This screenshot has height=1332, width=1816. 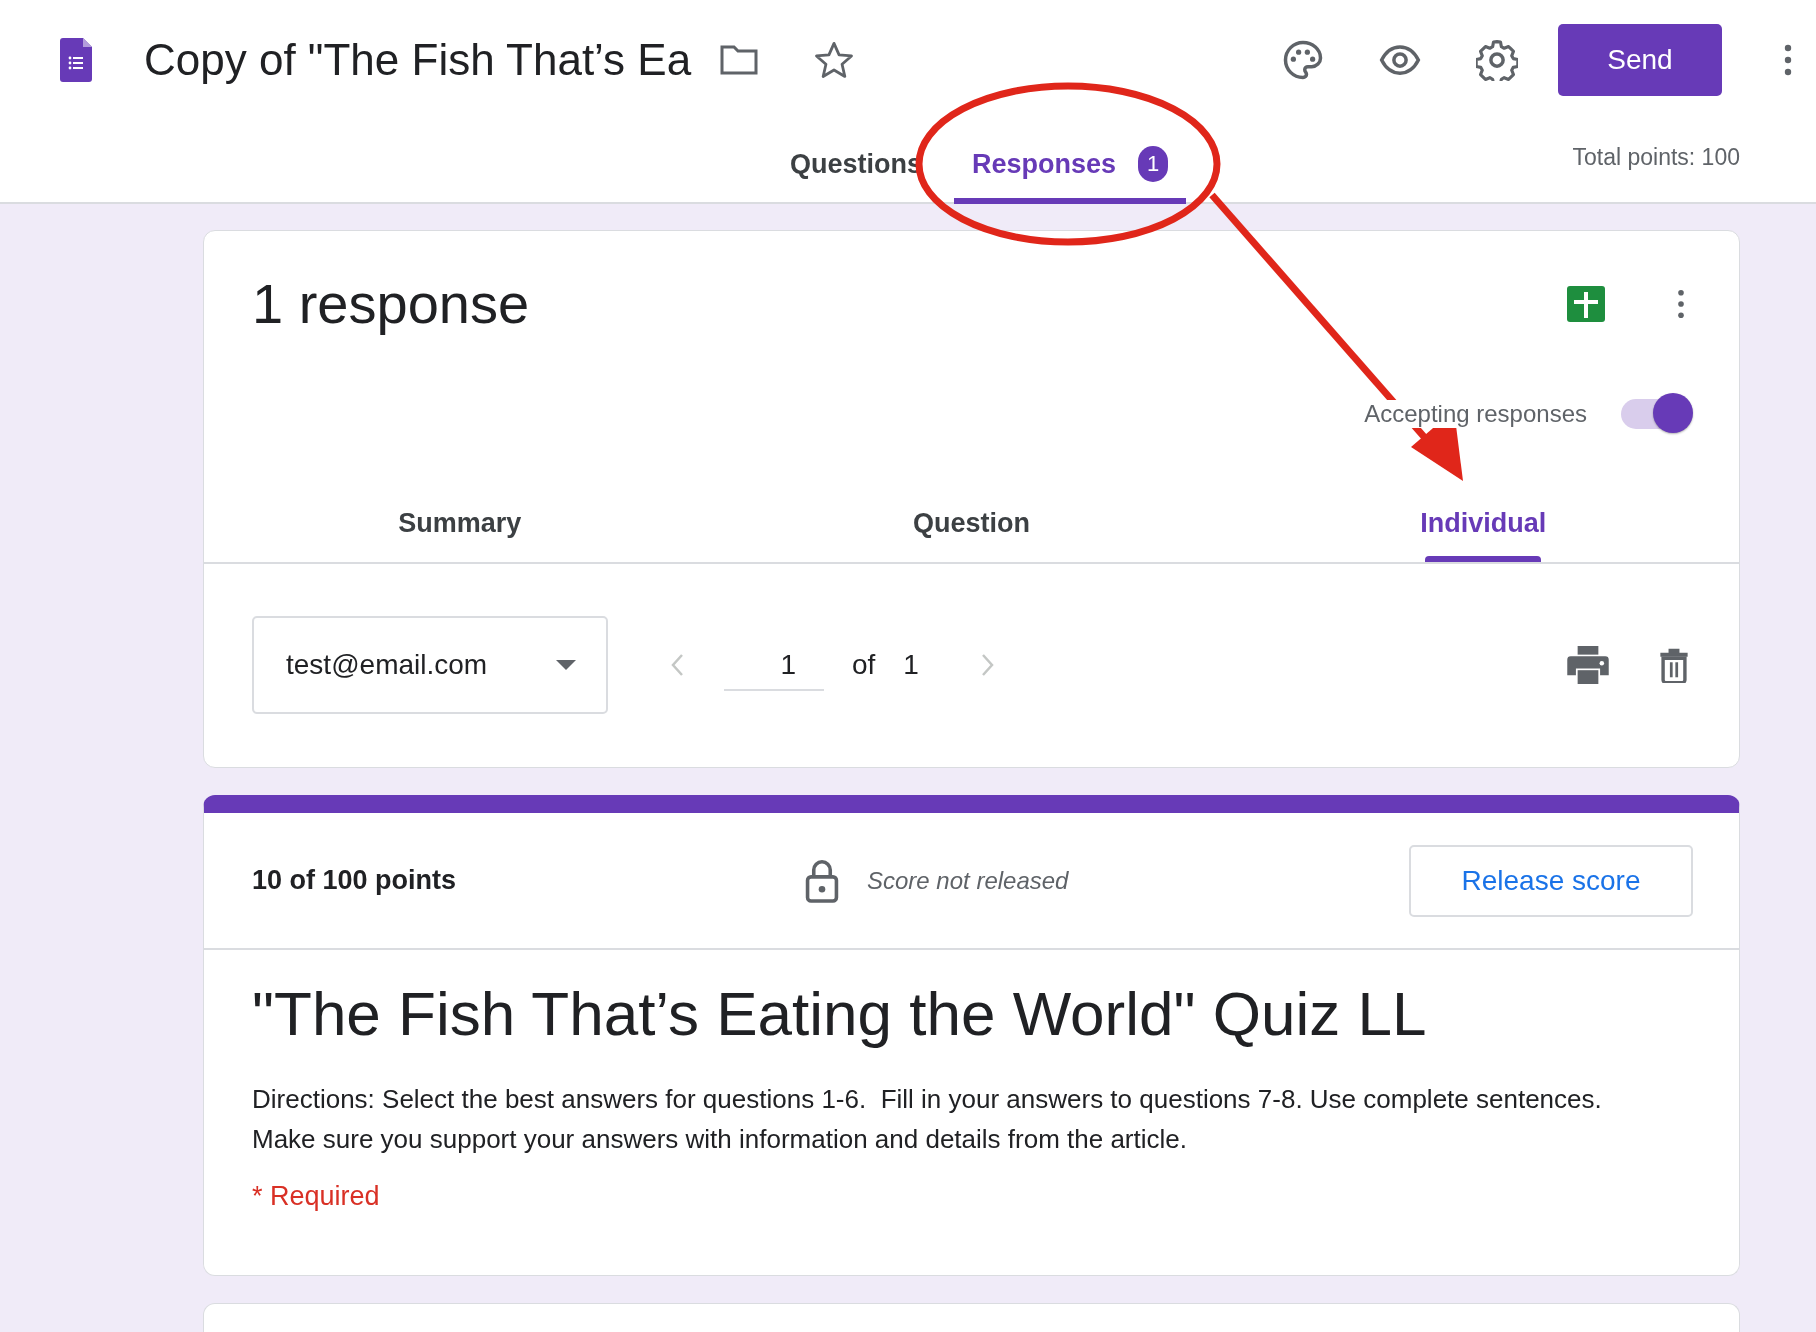 I want to click on release-status: Score not released, so click(x=968, y=880).